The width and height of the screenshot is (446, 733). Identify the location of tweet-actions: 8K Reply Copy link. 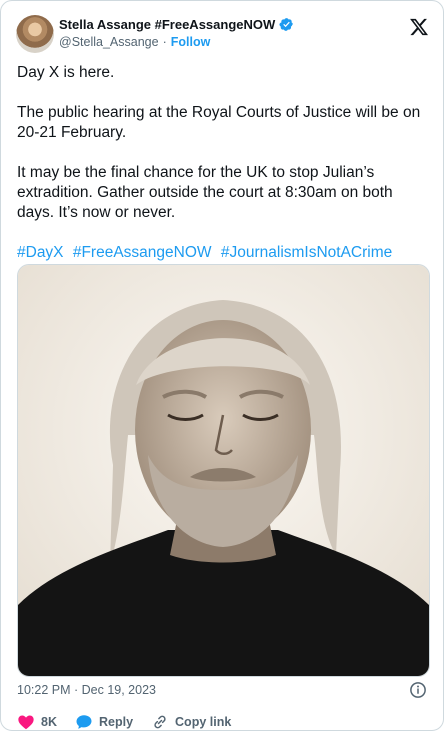
(124, 722).